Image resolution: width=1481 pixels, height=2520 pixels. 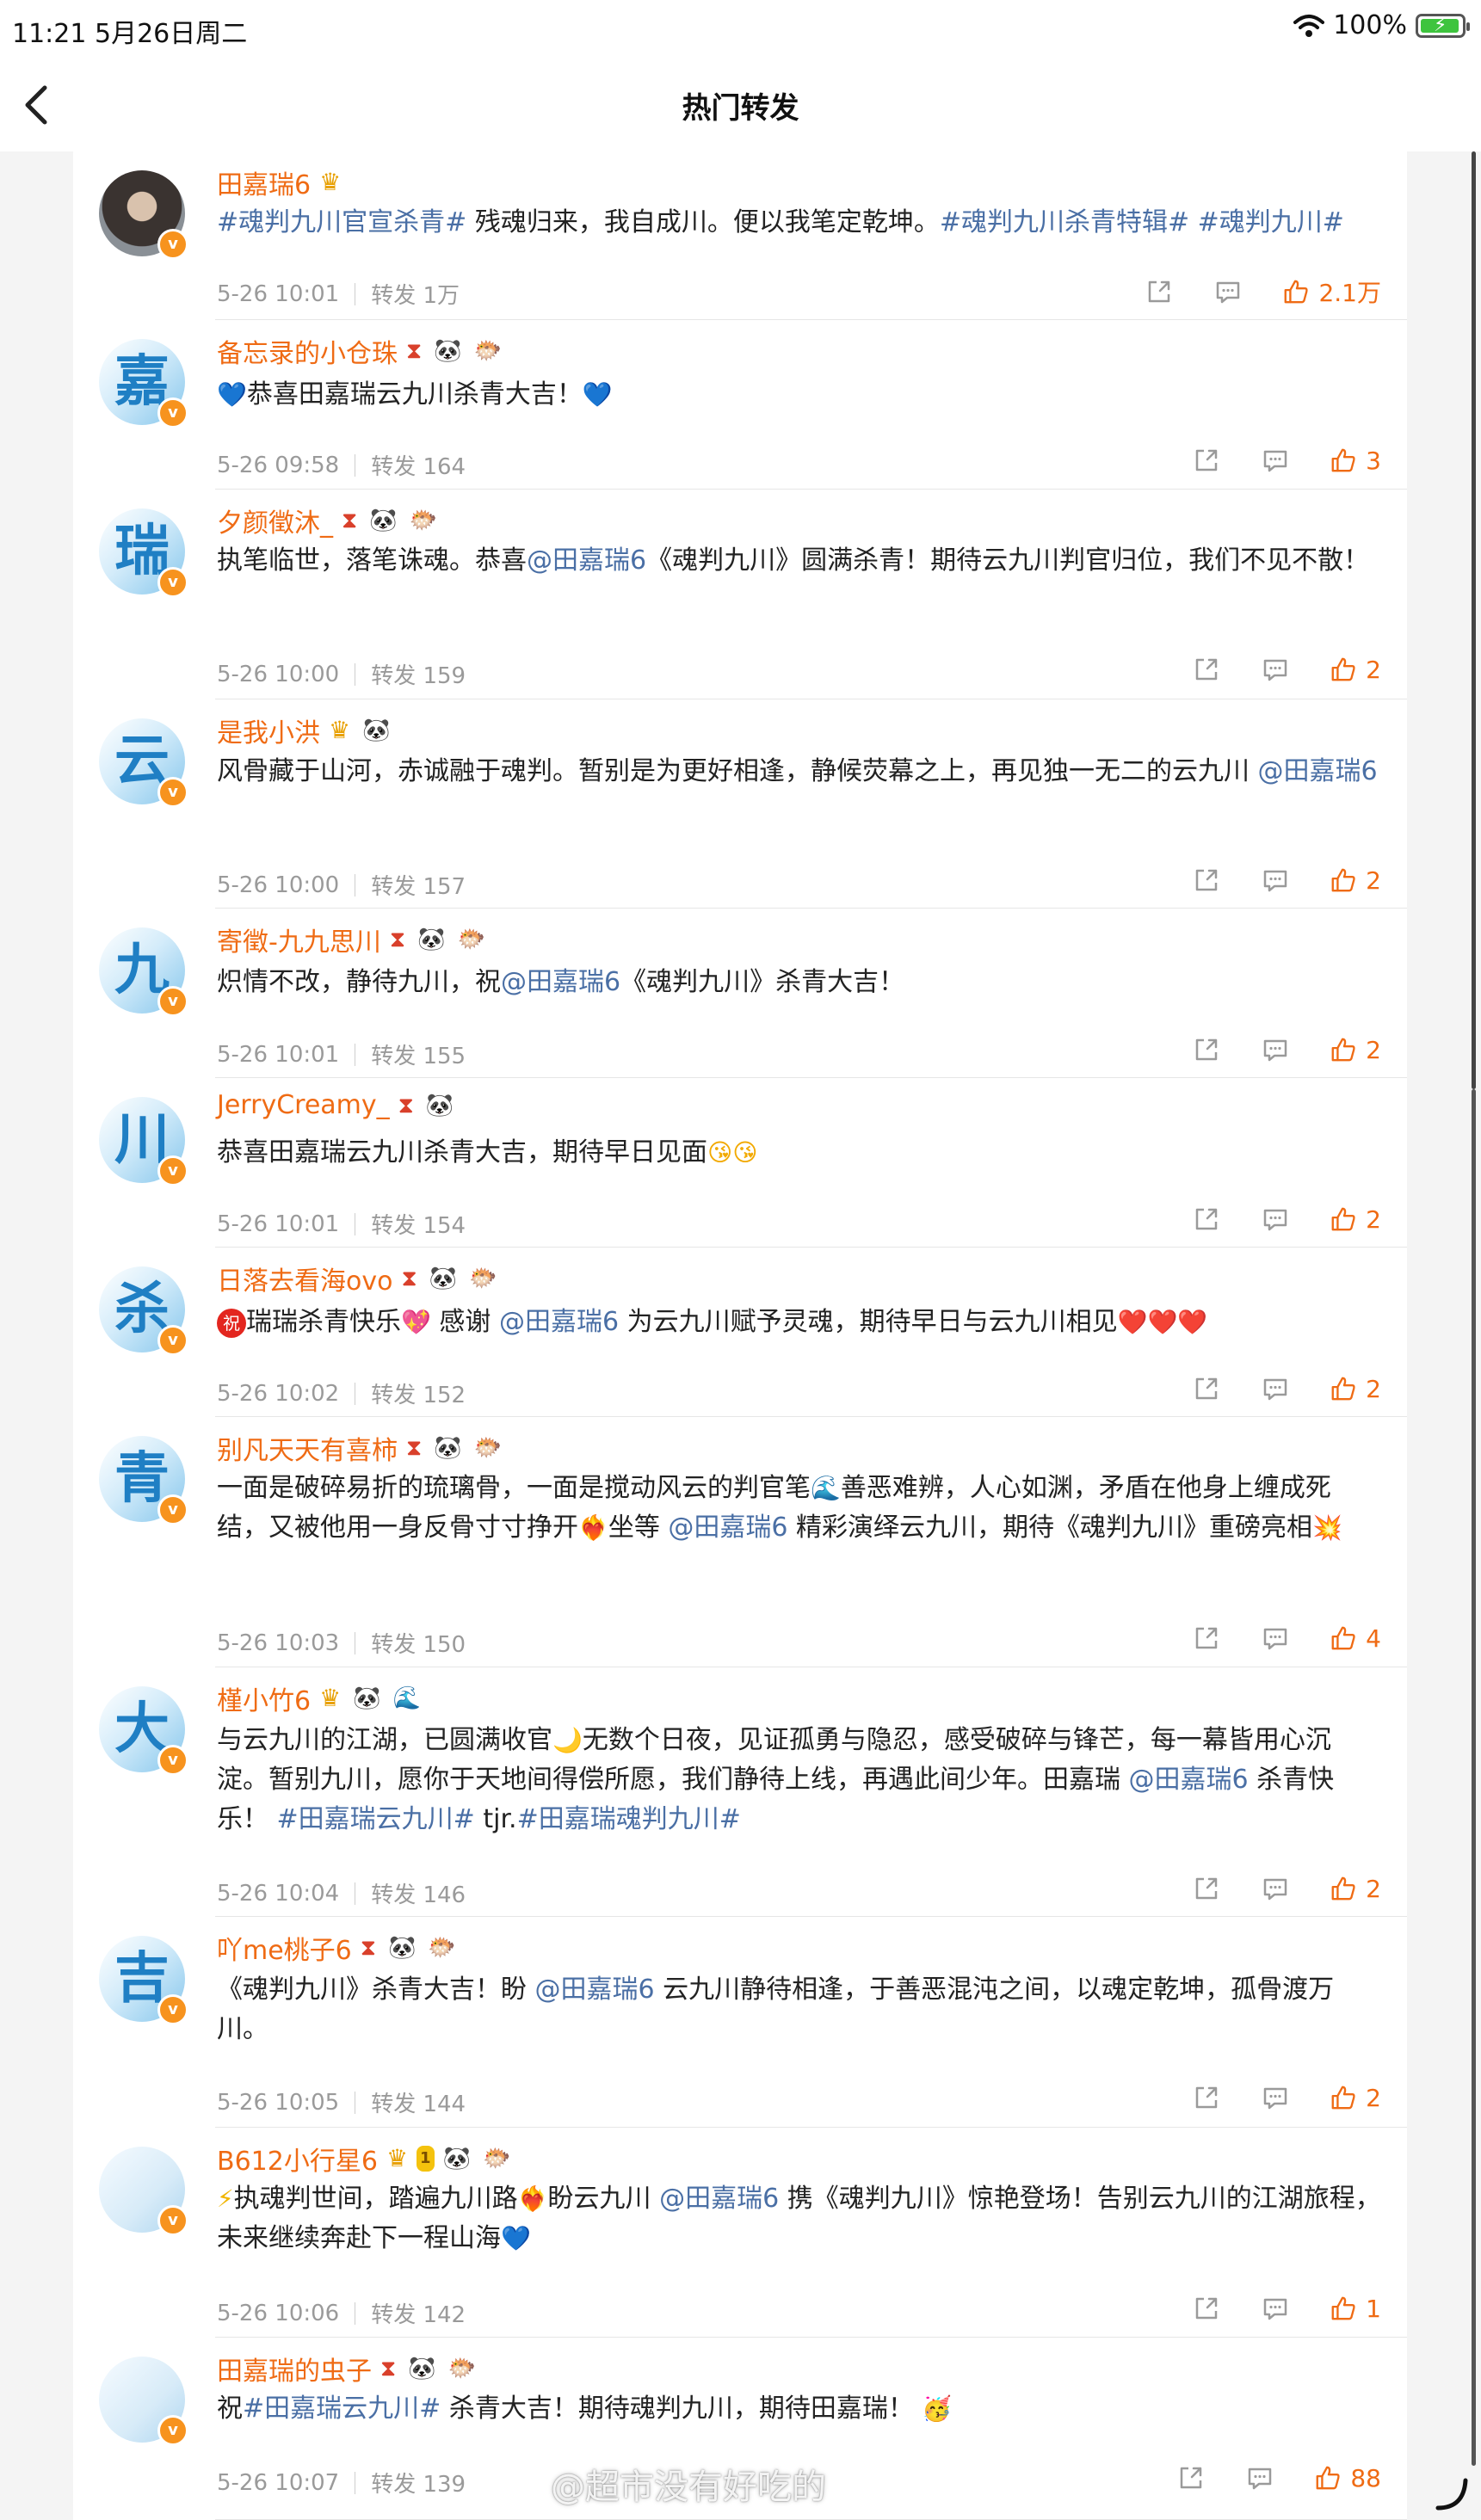 I want to click on repost-count: 转发 155, so click(x=418, y=1057).